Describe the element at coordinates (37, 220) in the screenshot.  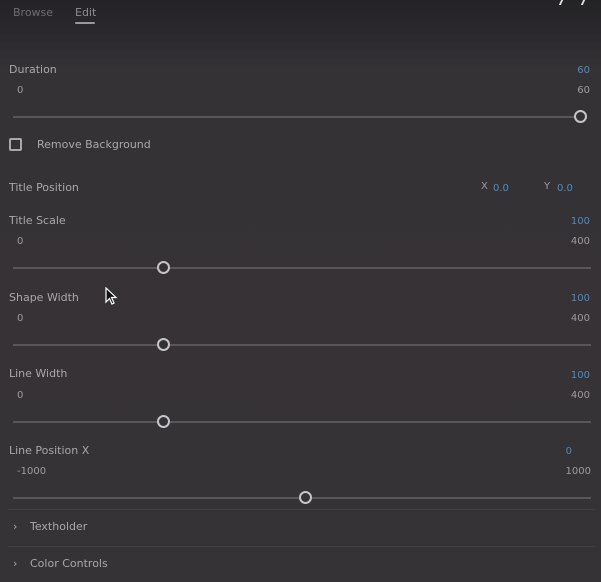
I see `title-scale-label: Title Scale` at that location.